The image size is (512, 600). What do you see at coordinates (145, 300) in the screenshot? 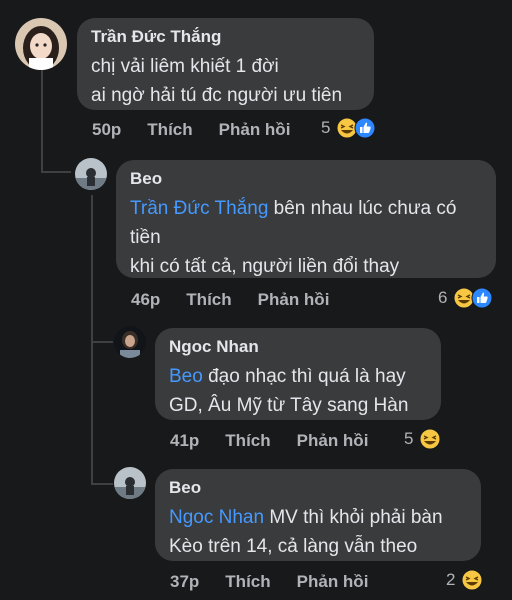
I see `comment-time: 46p` at bounding box center [145, 300].